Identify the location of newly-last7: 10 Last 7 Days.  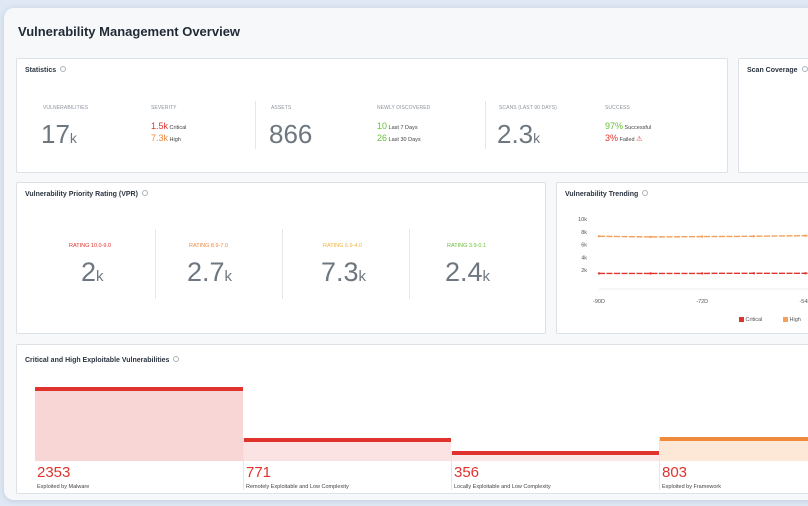
(397, 126).